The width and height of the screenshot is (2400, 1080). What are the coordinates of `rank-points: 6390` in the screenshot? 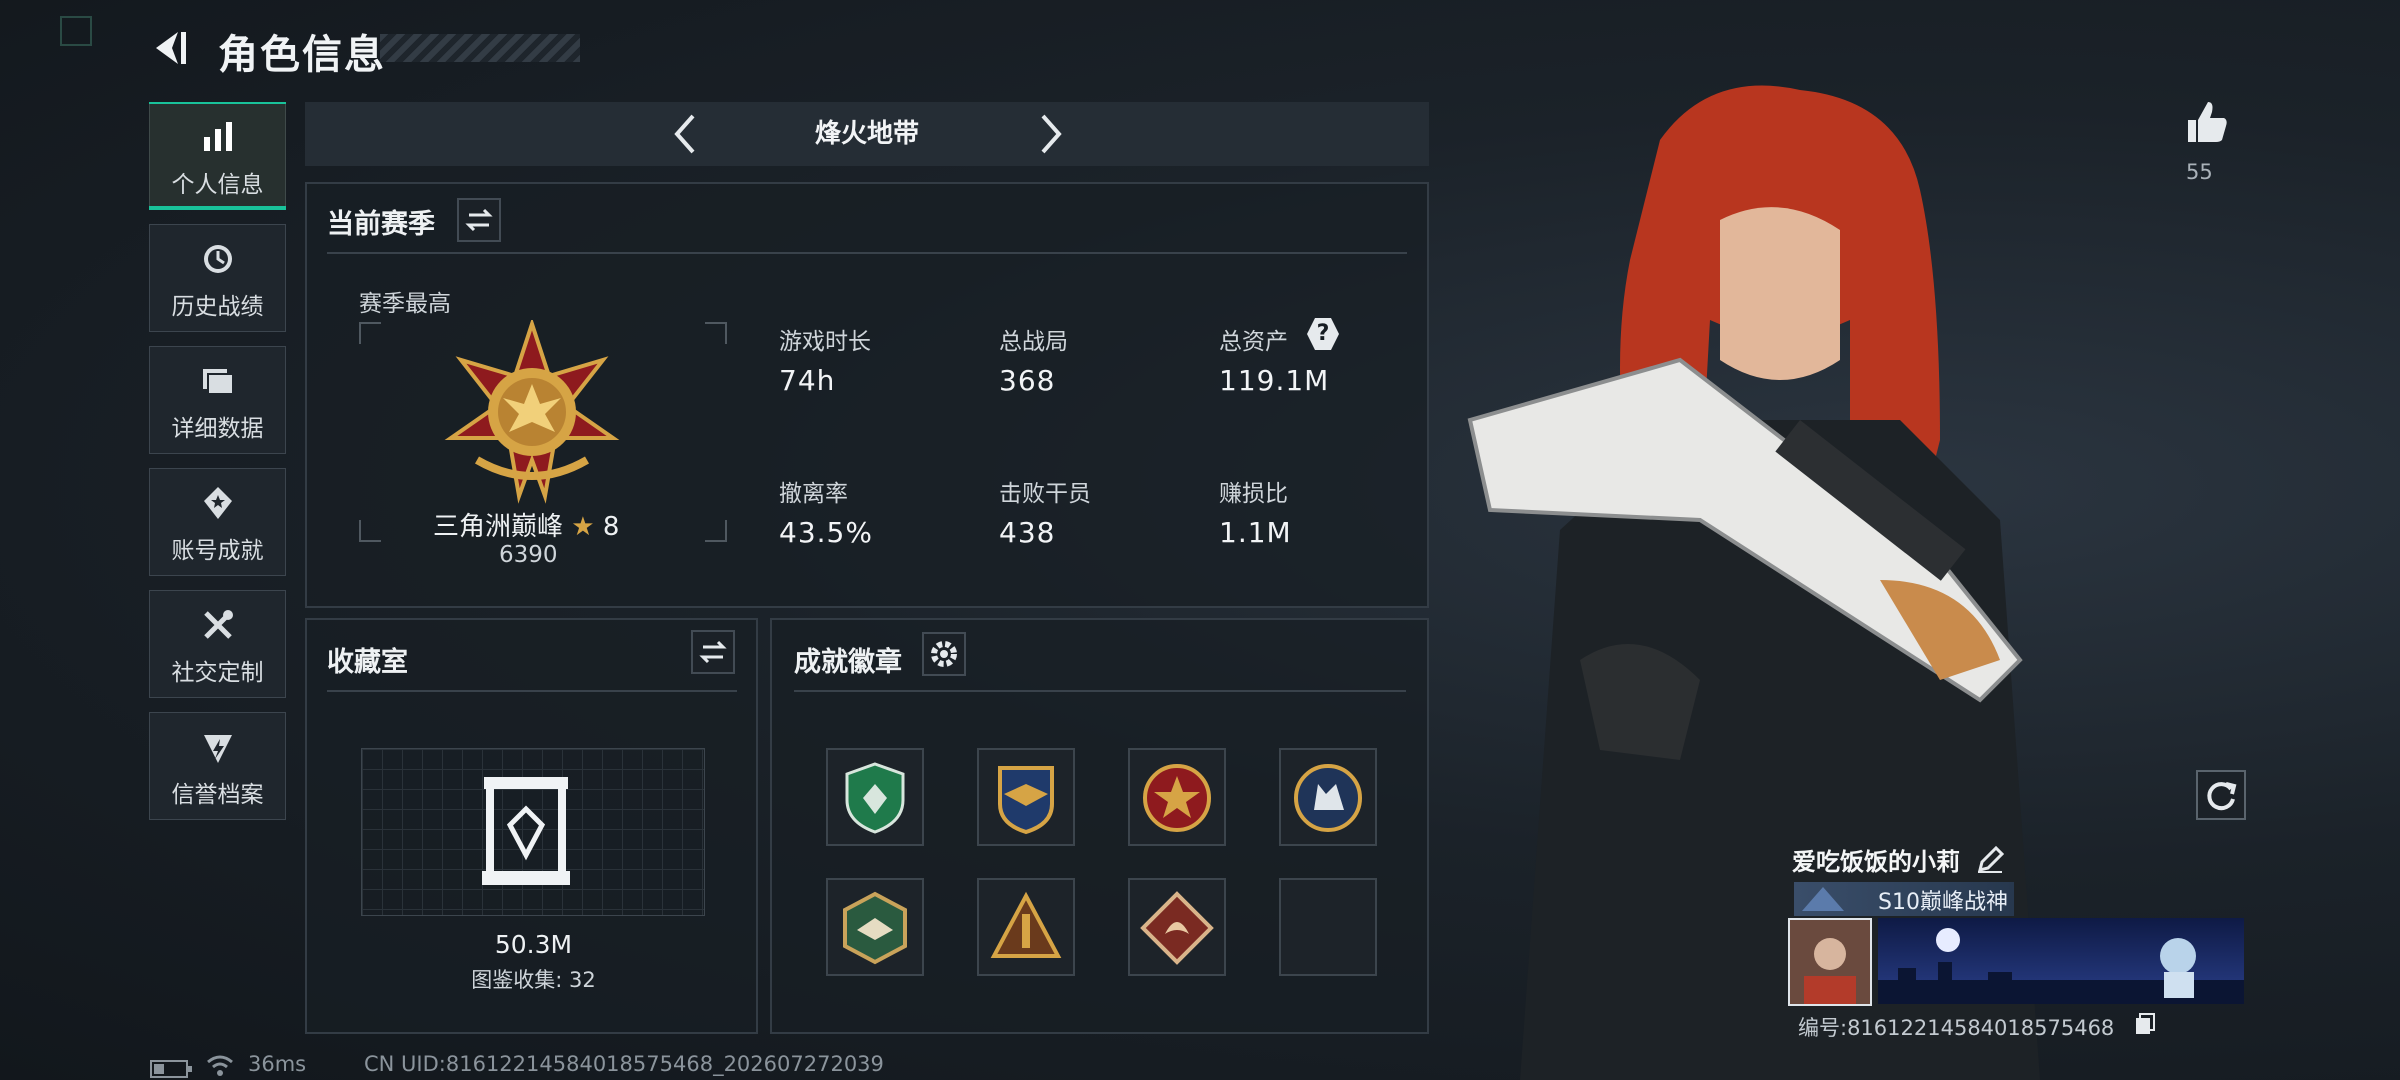 It's located at (528, 555).